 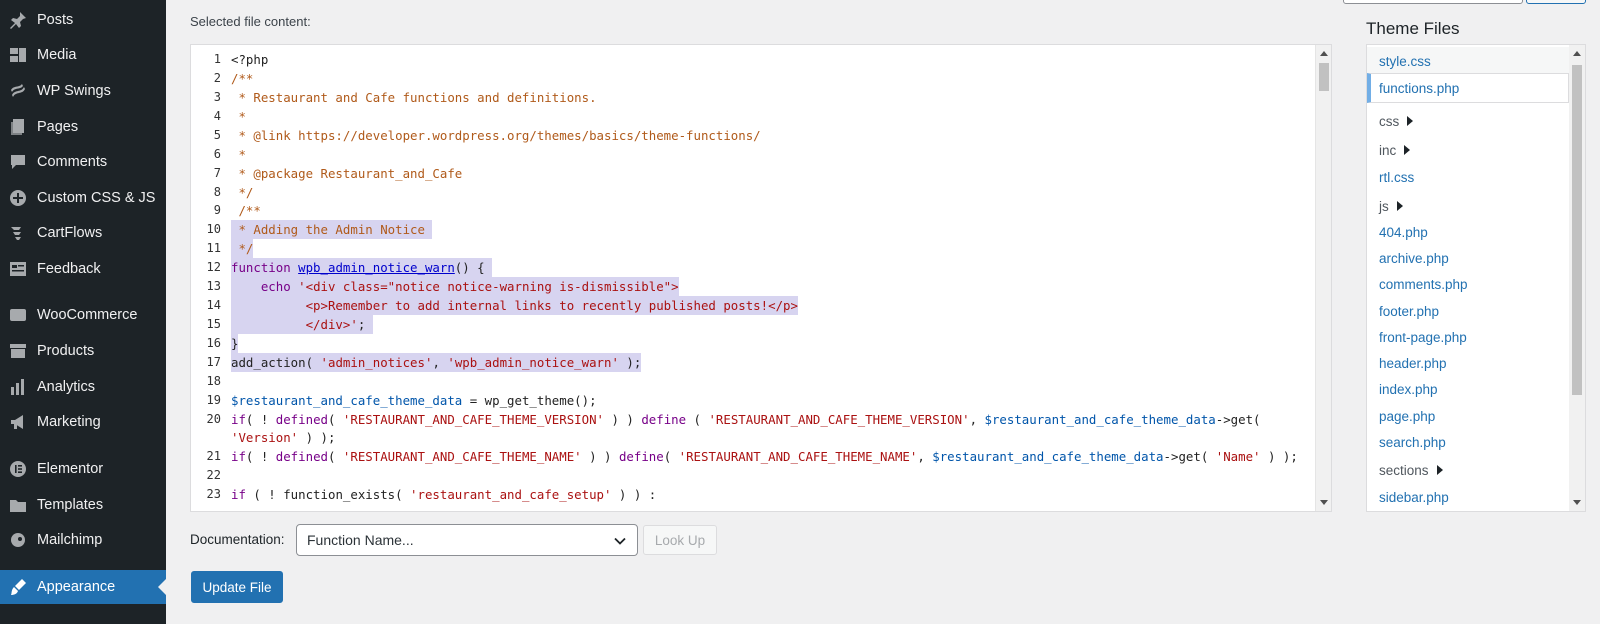 What do you see at coordinates (1468, 311) in the screenshot?
I see `theme-file-footer-php: footer.php` at bounding box center [1468, 311].